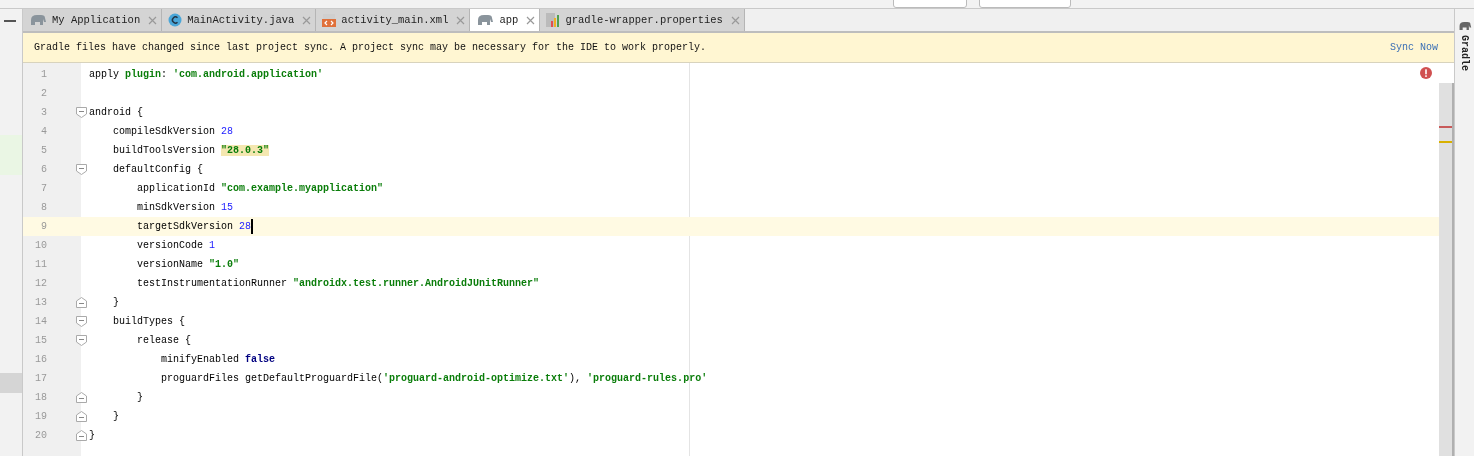 Image resolution: width=1474 pixels, height=456 pixels. I want to click on line-number: 18, so click(40, 397).